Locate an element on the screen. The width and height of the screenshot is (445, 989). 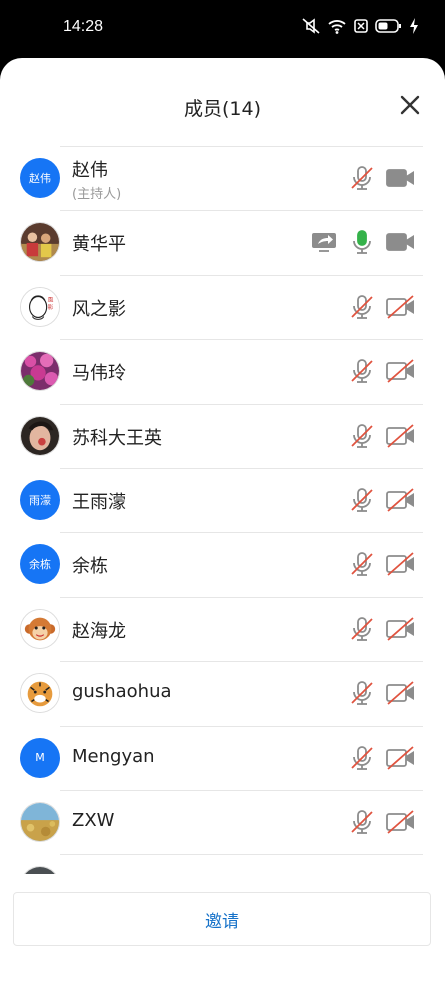
status-time: 14:28 is located at coordinates (83, 26).